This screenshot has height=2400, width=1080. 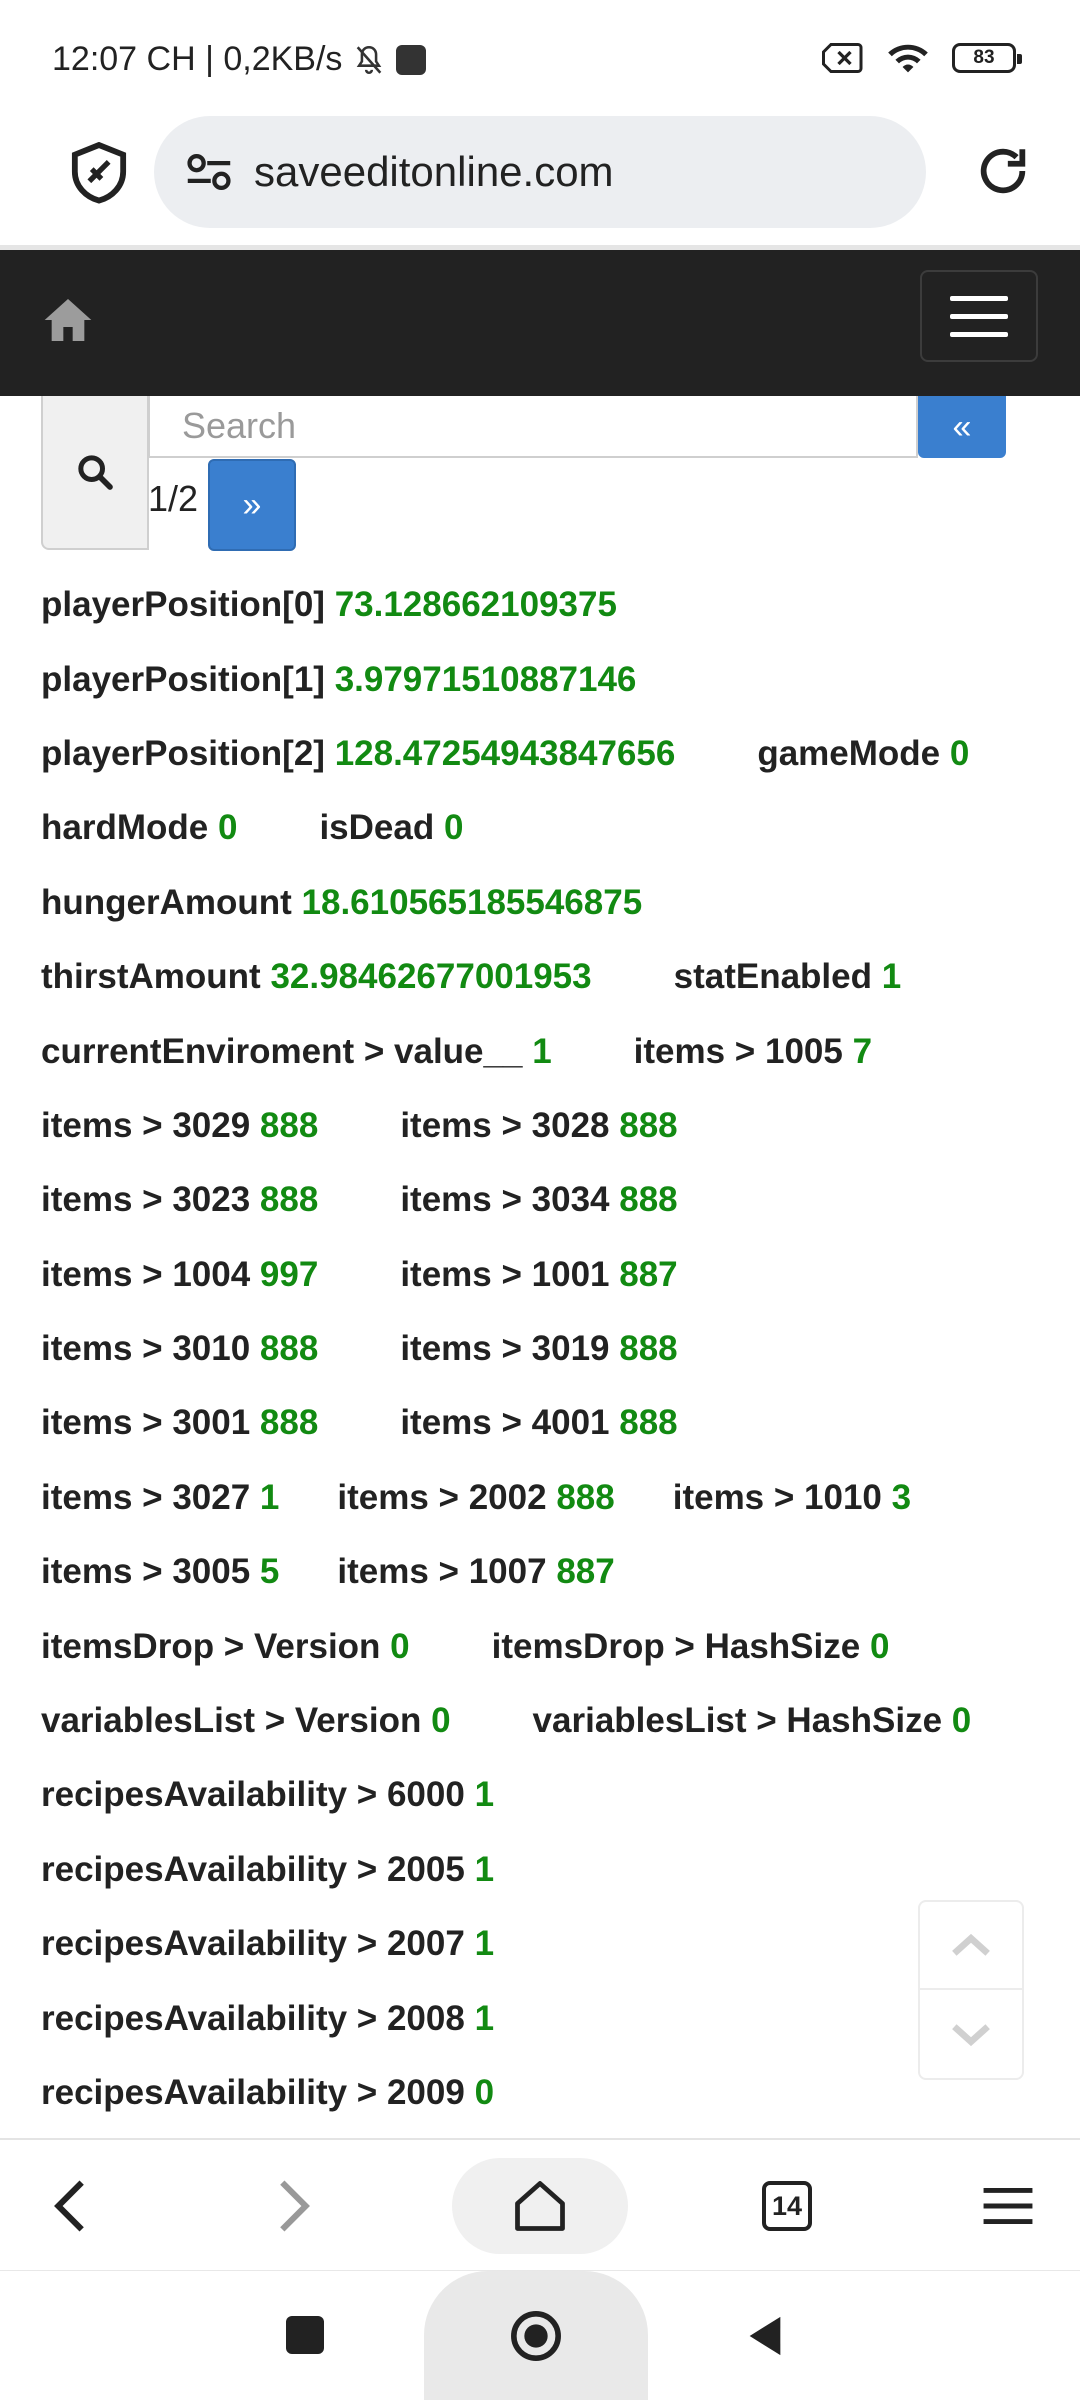 I want to click on field: recipesAvailability > 6000 1, so click(x=267, y=1795).